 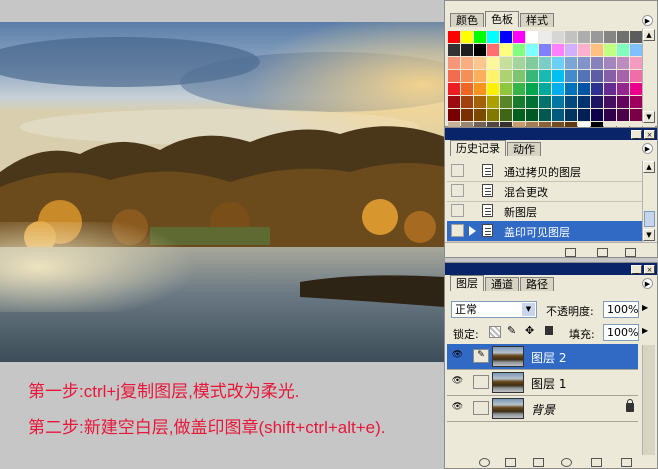 I want to click on history-item: 新图层, so click(x=545, y=211).